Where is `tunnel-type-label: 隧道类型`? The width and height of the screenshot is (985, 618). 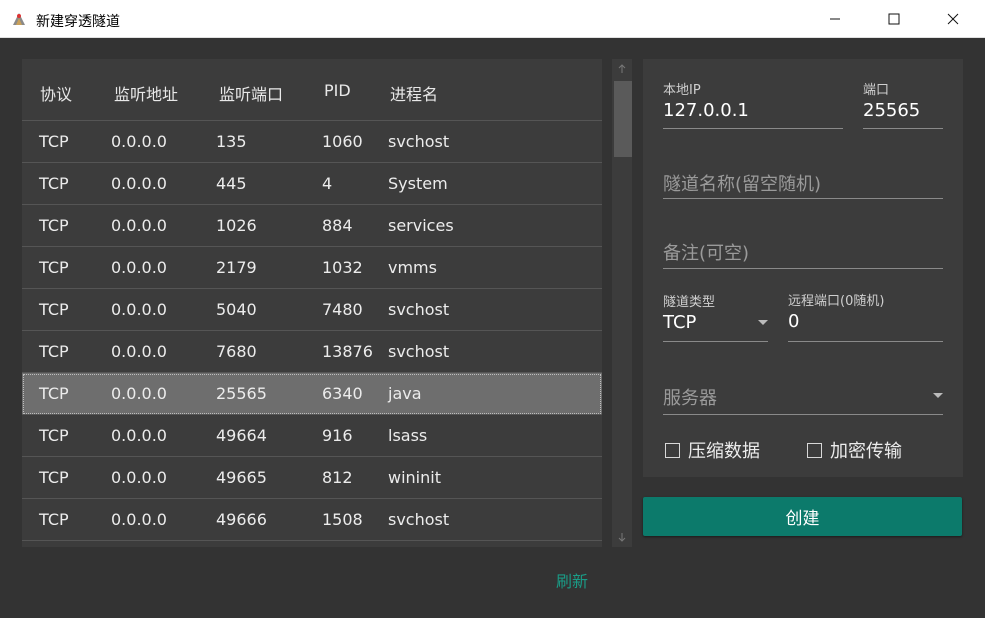
tunnel-type-label: 隧道类型 is located at coordinates (689, 302).